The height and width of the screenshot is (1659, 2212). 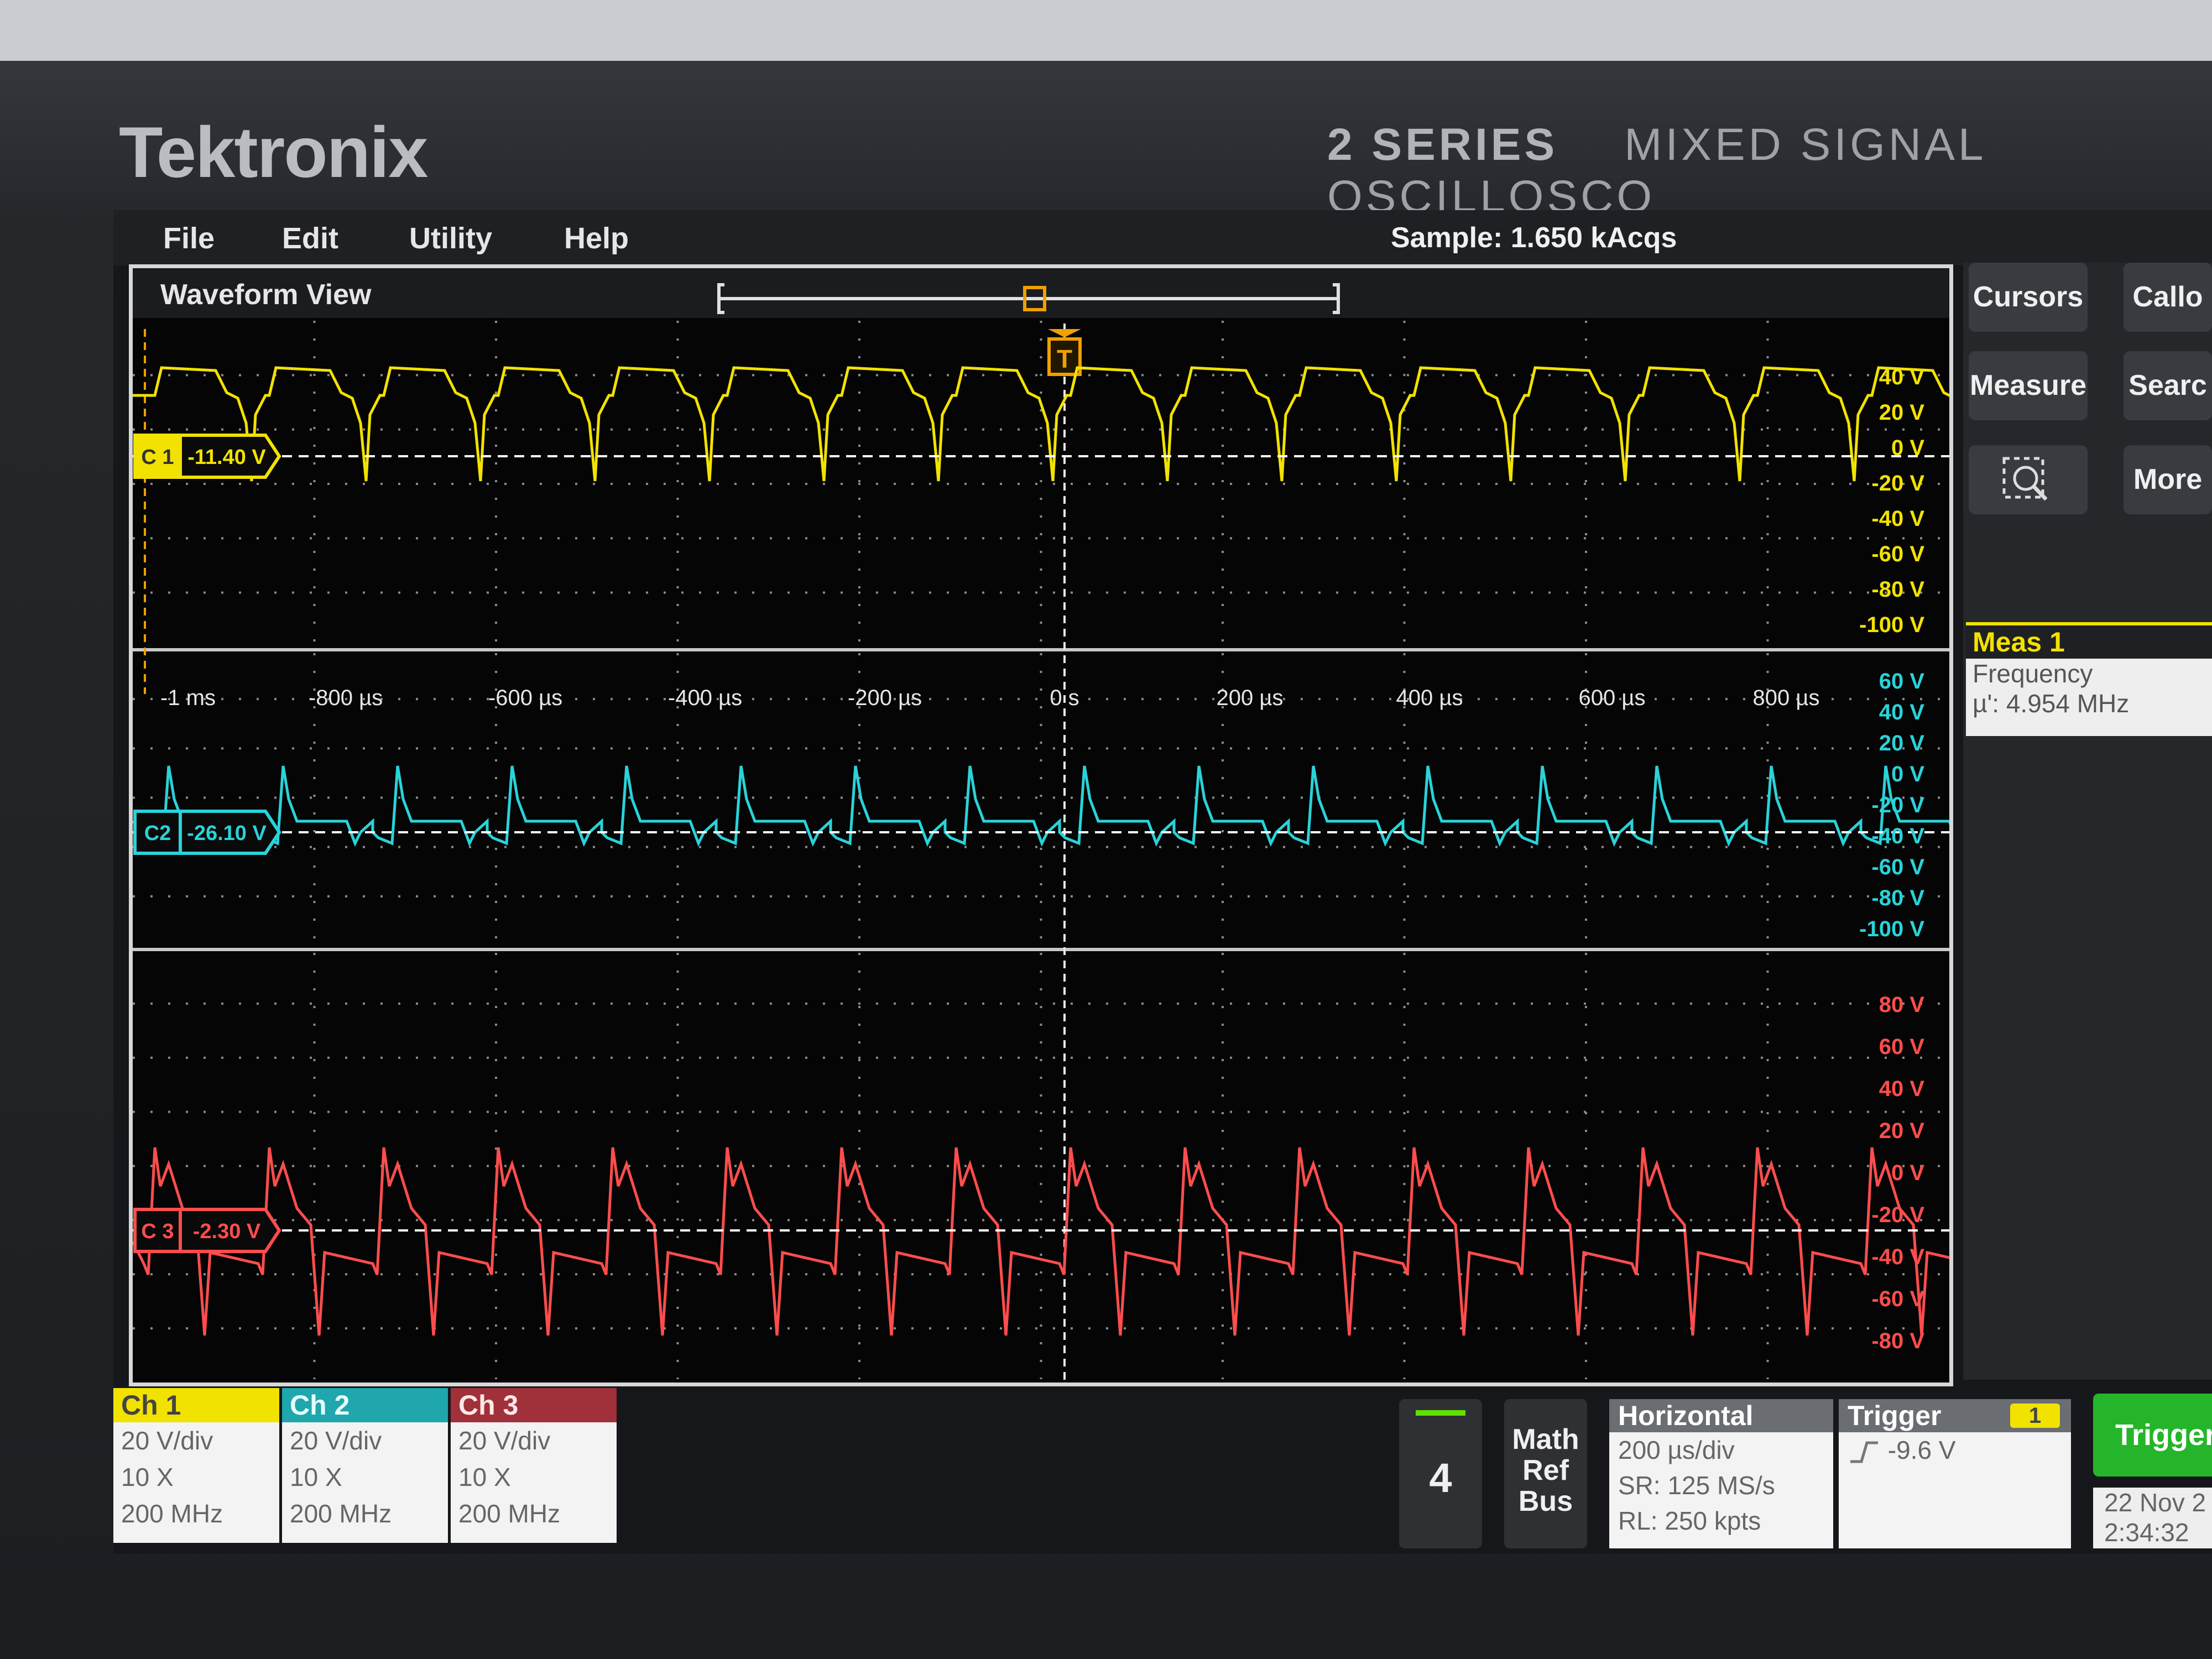 I want to click on ref-label: Ref, so click(x=1546, y=1470).